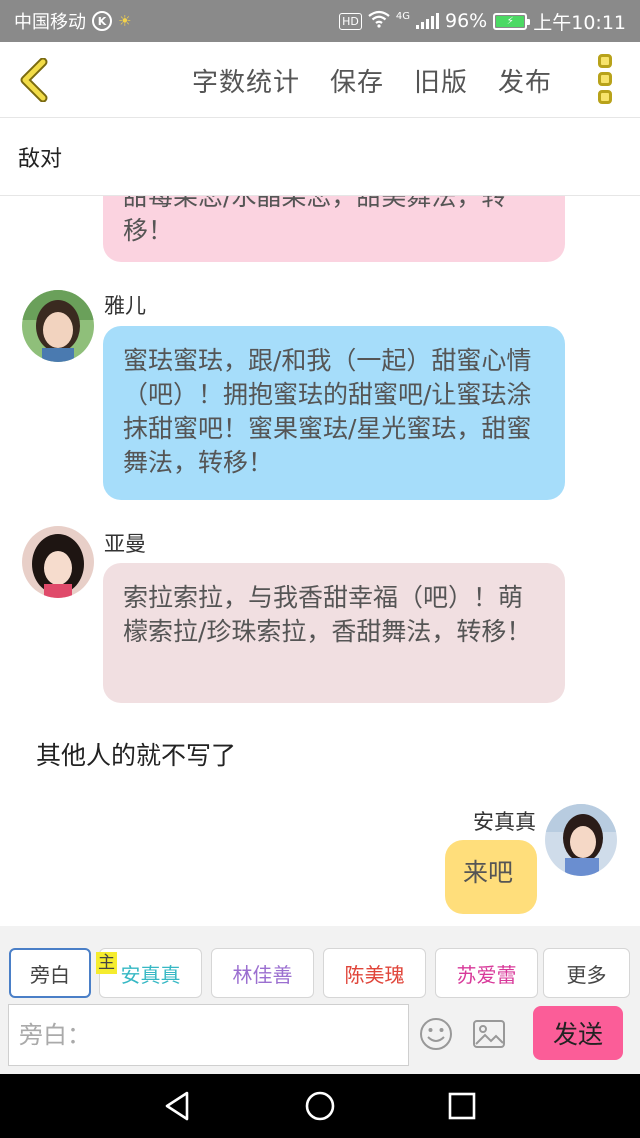 The width and height of the screenshot is (640, 1138). I want to click on chevron-left-icon, so click(34, 80).